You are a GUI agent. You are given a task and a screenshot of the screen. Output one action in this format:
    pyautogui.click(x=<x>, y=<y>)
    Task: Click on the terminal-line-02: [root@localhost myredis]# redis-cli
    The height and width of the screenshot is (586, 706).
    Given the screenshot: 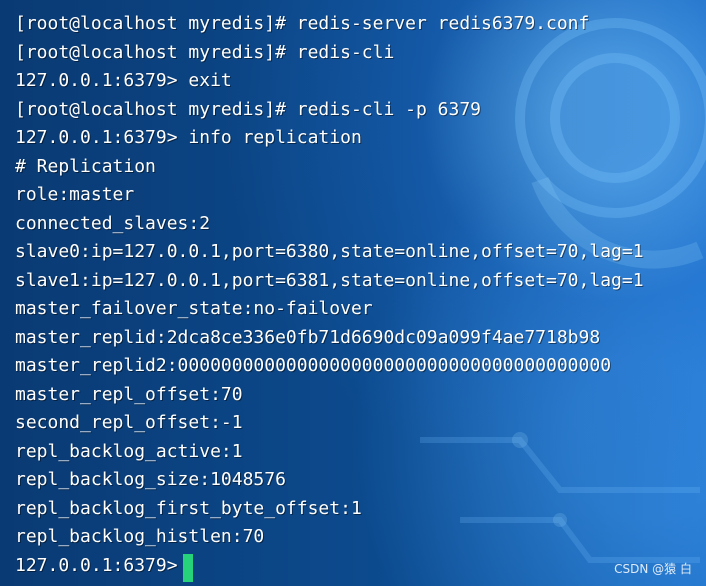 What is the action you would take?
    pyautogui.click(x=205, y=52)
    